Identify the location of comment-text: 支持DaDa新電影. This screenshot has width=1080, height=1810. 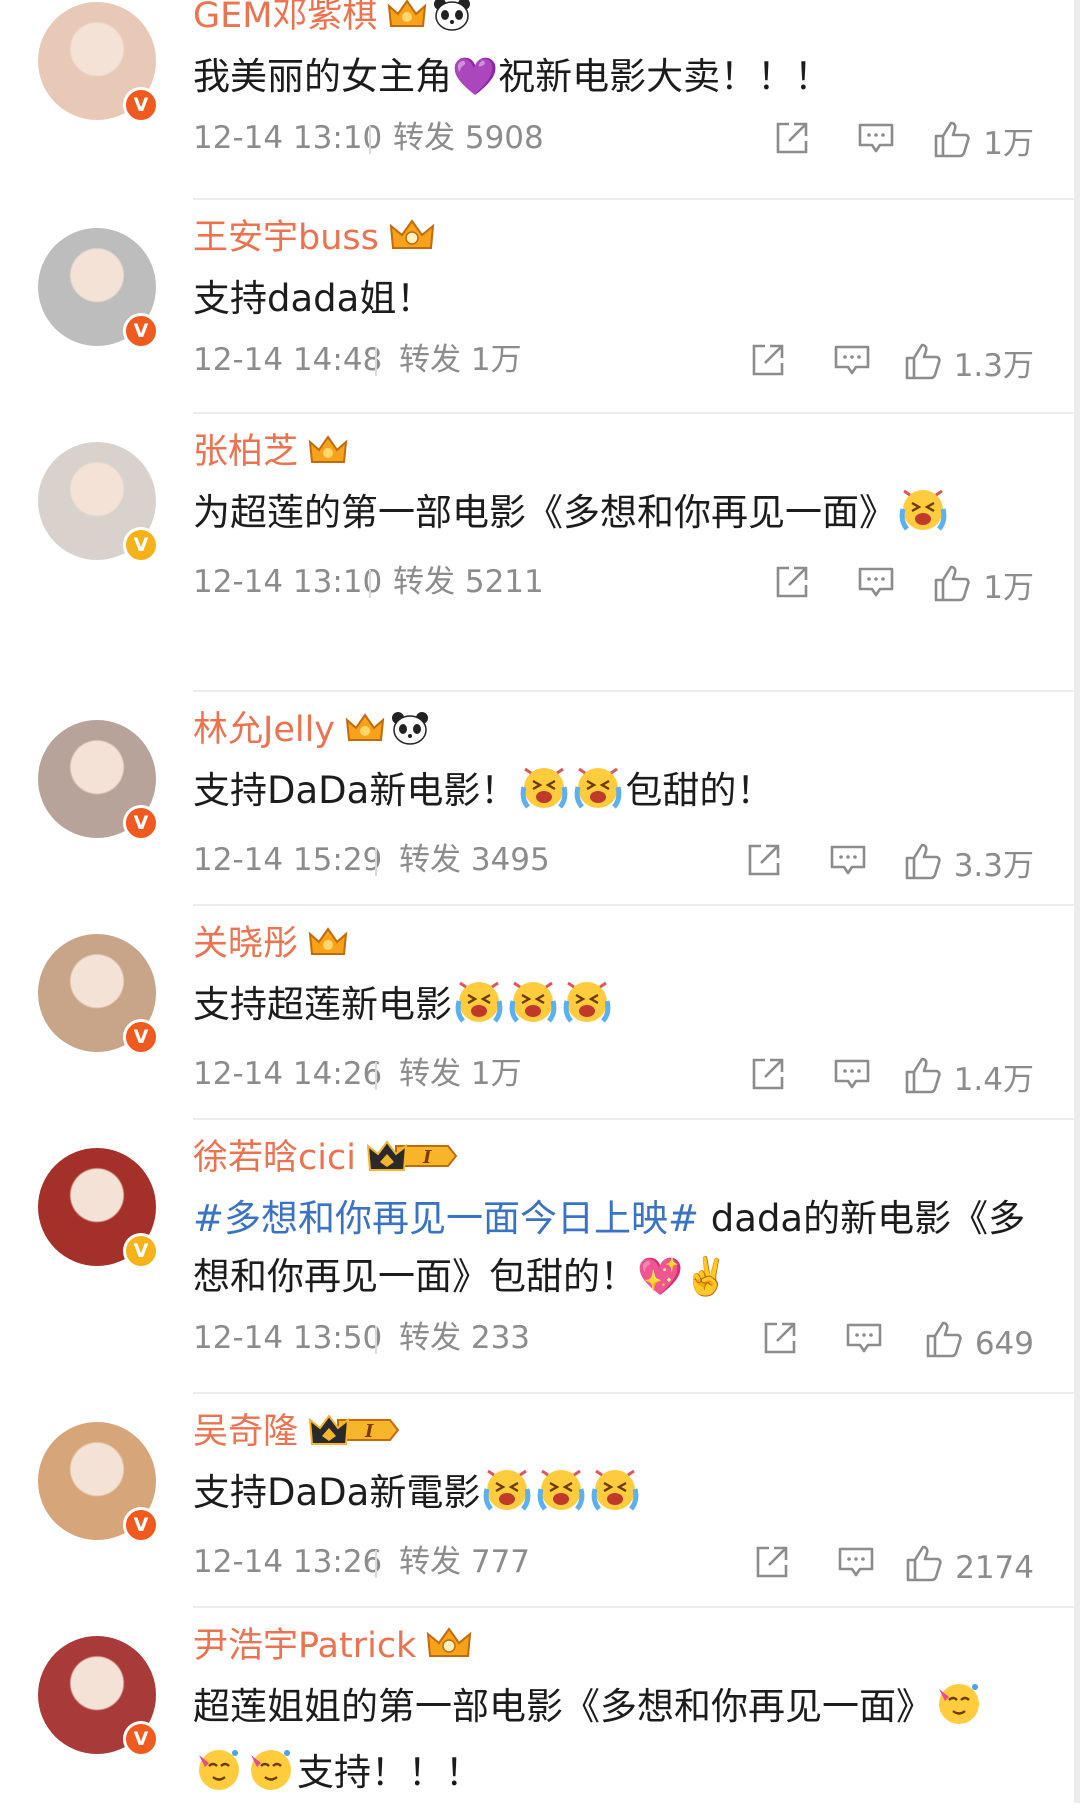
(613, 1497).